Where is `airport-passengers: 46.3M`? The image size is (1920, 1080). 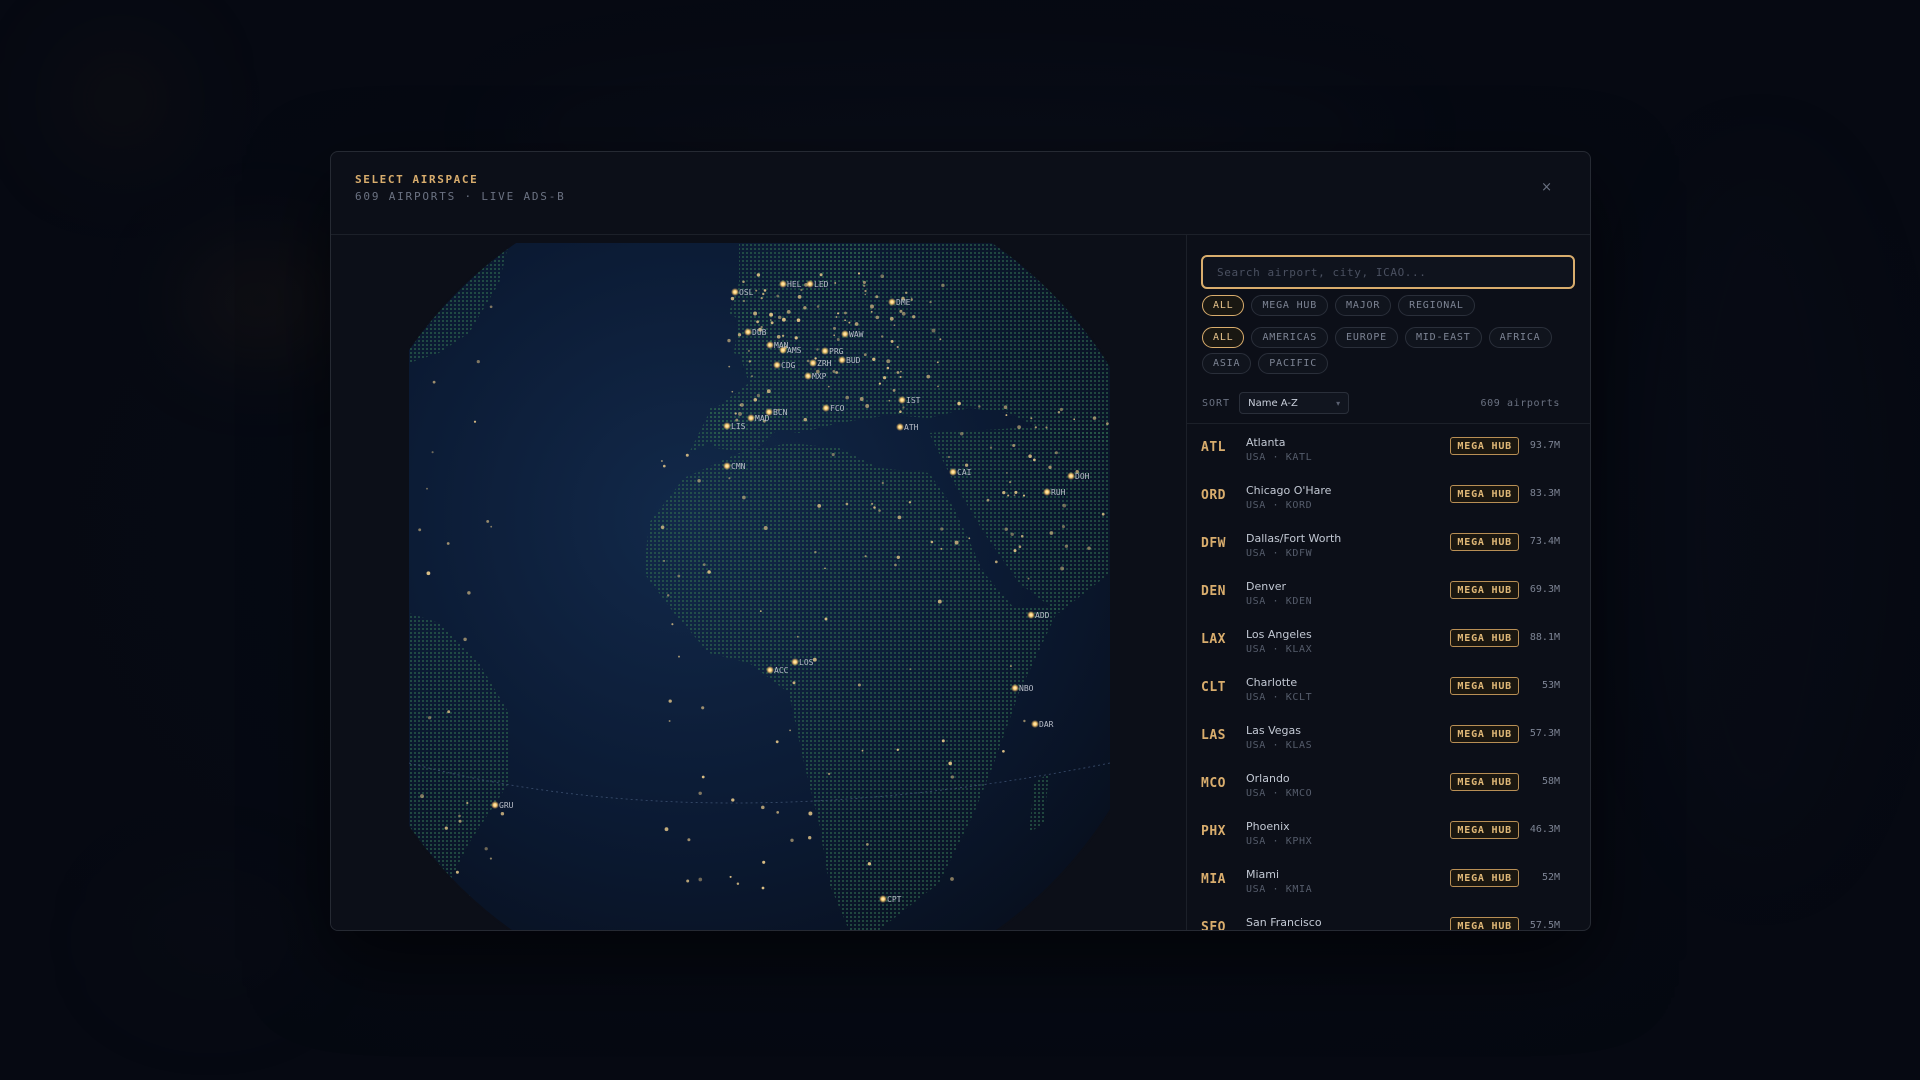
airport-passengers: 46.3M is located at coordinates (1544, 829).